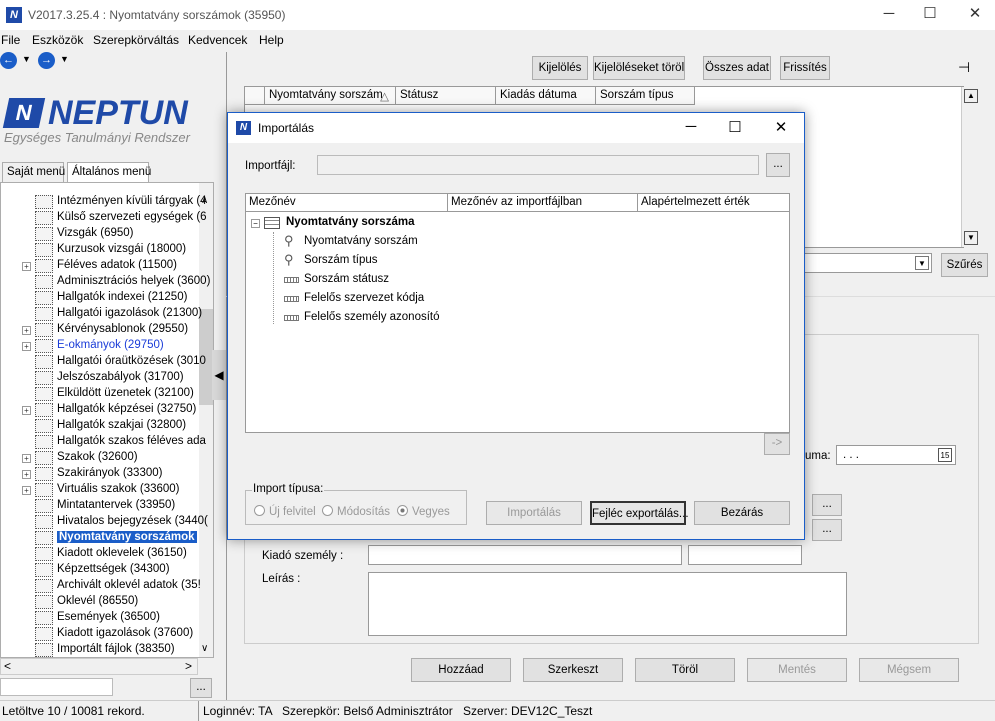 The image size is (995, 721). What do you see at coordinates (10, 40) in the screenshot?
I see `menu-file: File` at bounding box center [10, 40].